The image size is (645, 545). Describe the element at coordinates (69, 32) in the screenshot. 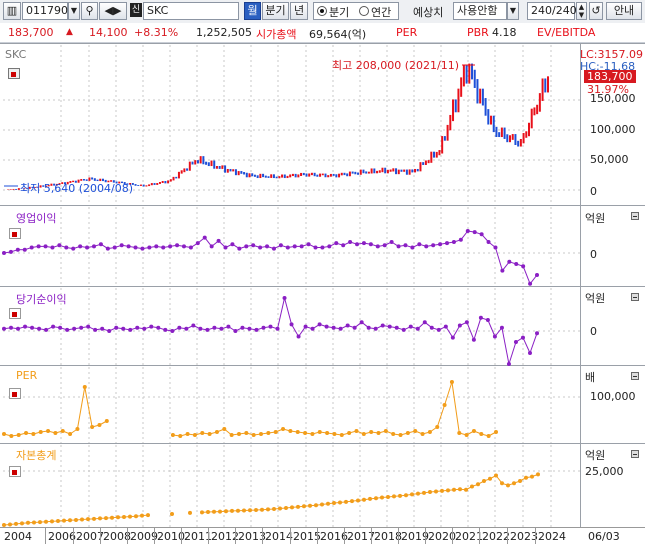

I see `up-arrow-icon: ▲` at that location.